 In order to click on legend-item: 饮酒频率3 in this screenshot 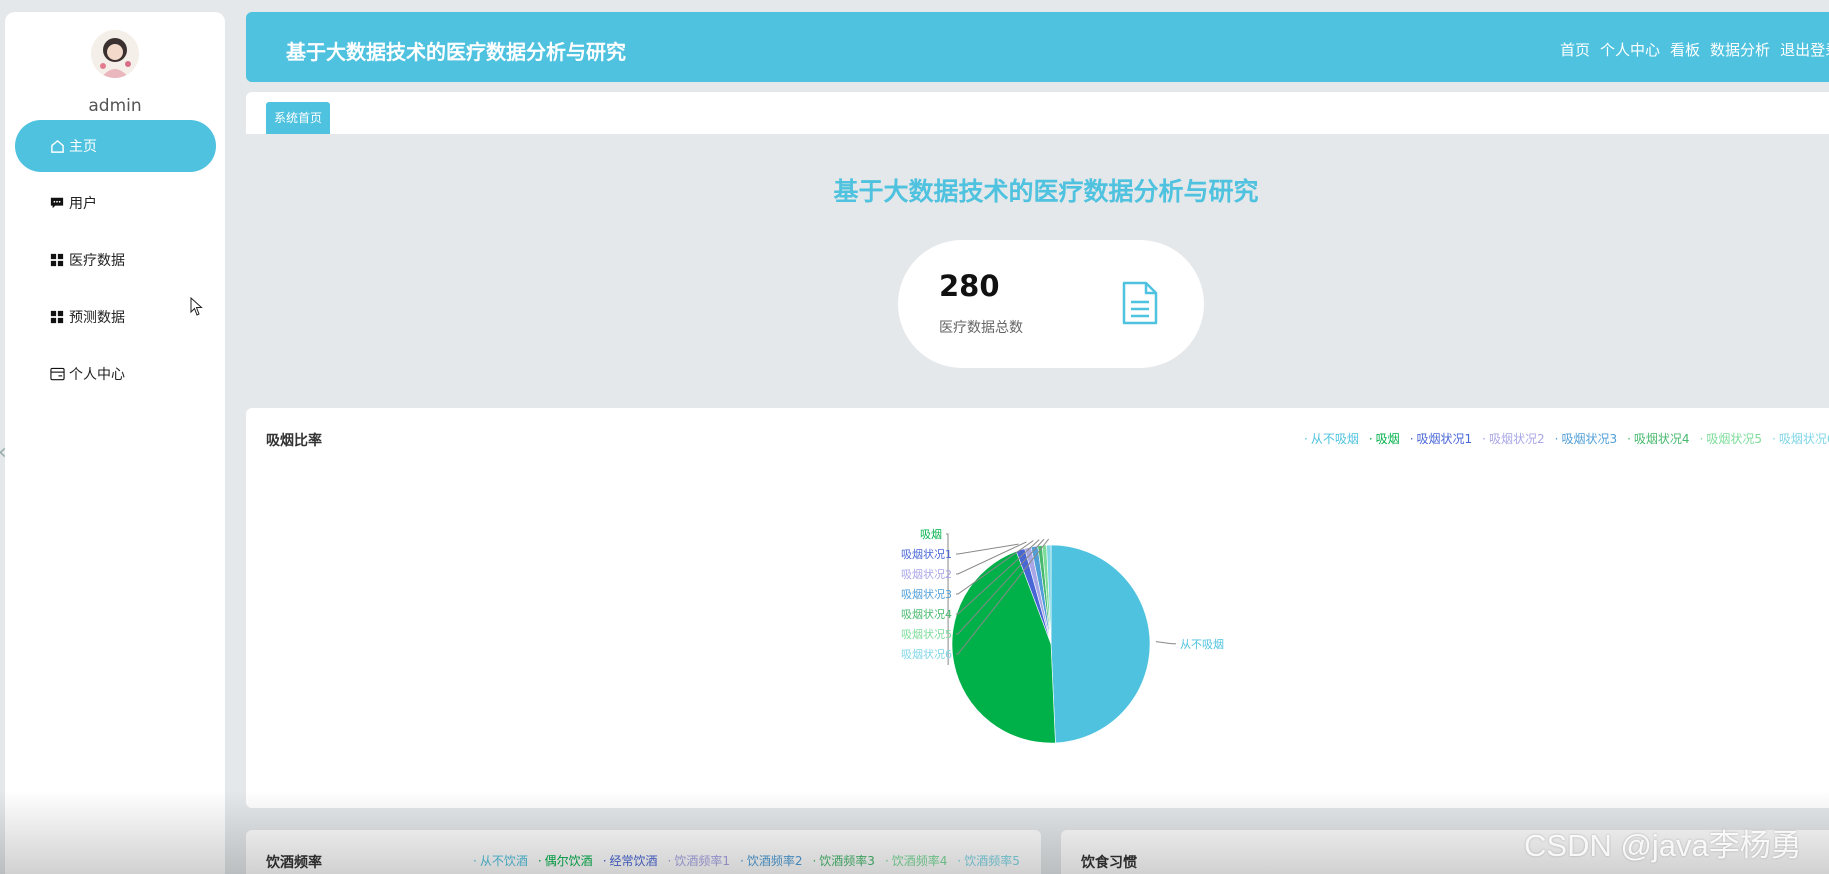, I will do `click(843, 860)`.